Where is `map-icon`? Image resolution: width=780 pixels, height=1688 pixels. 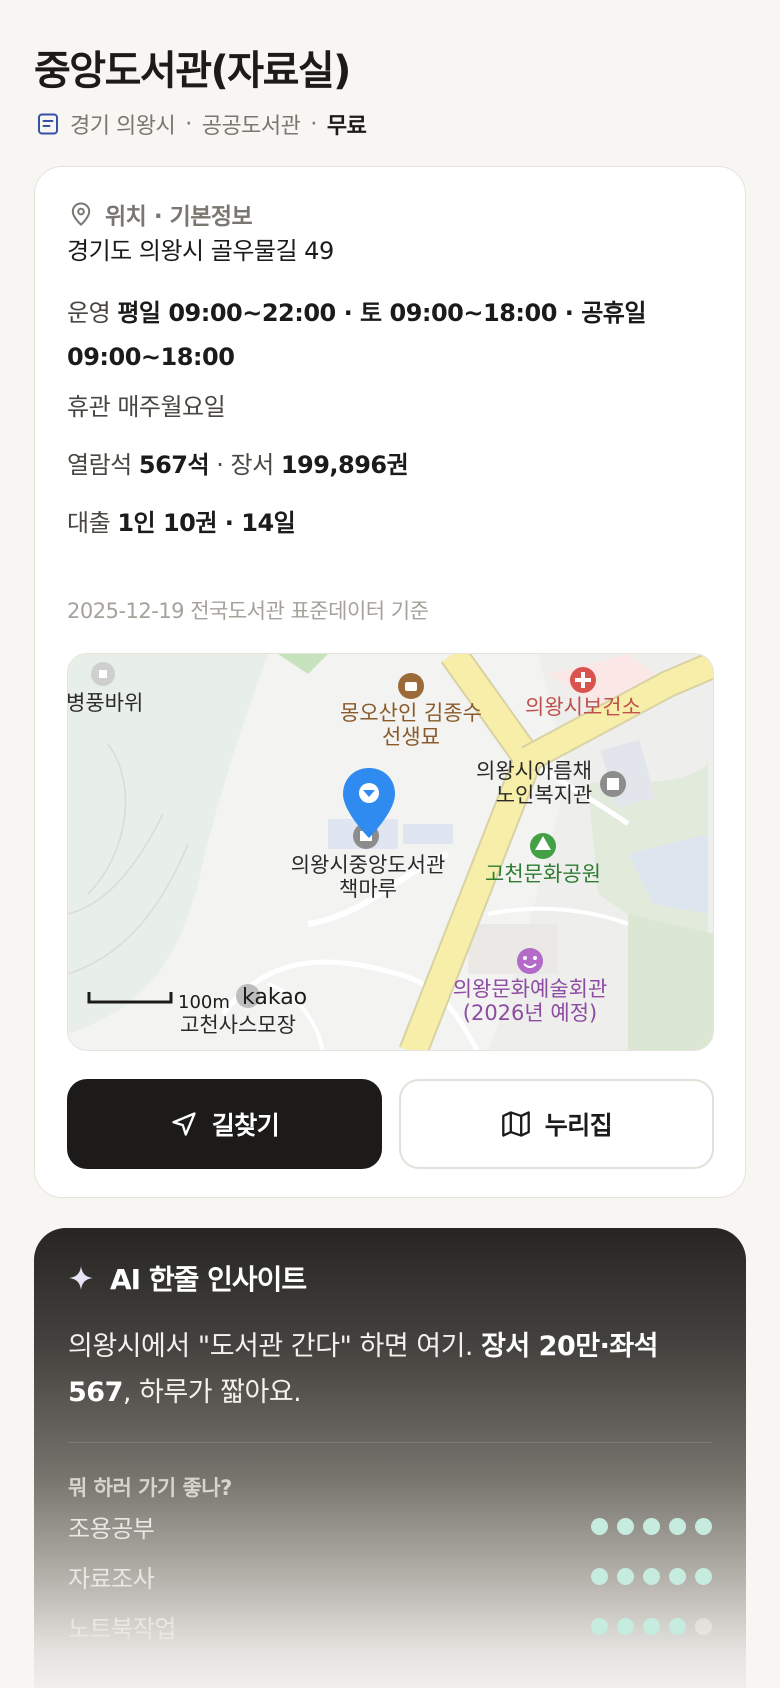 map-icon is located at coordinates (515, 1124).